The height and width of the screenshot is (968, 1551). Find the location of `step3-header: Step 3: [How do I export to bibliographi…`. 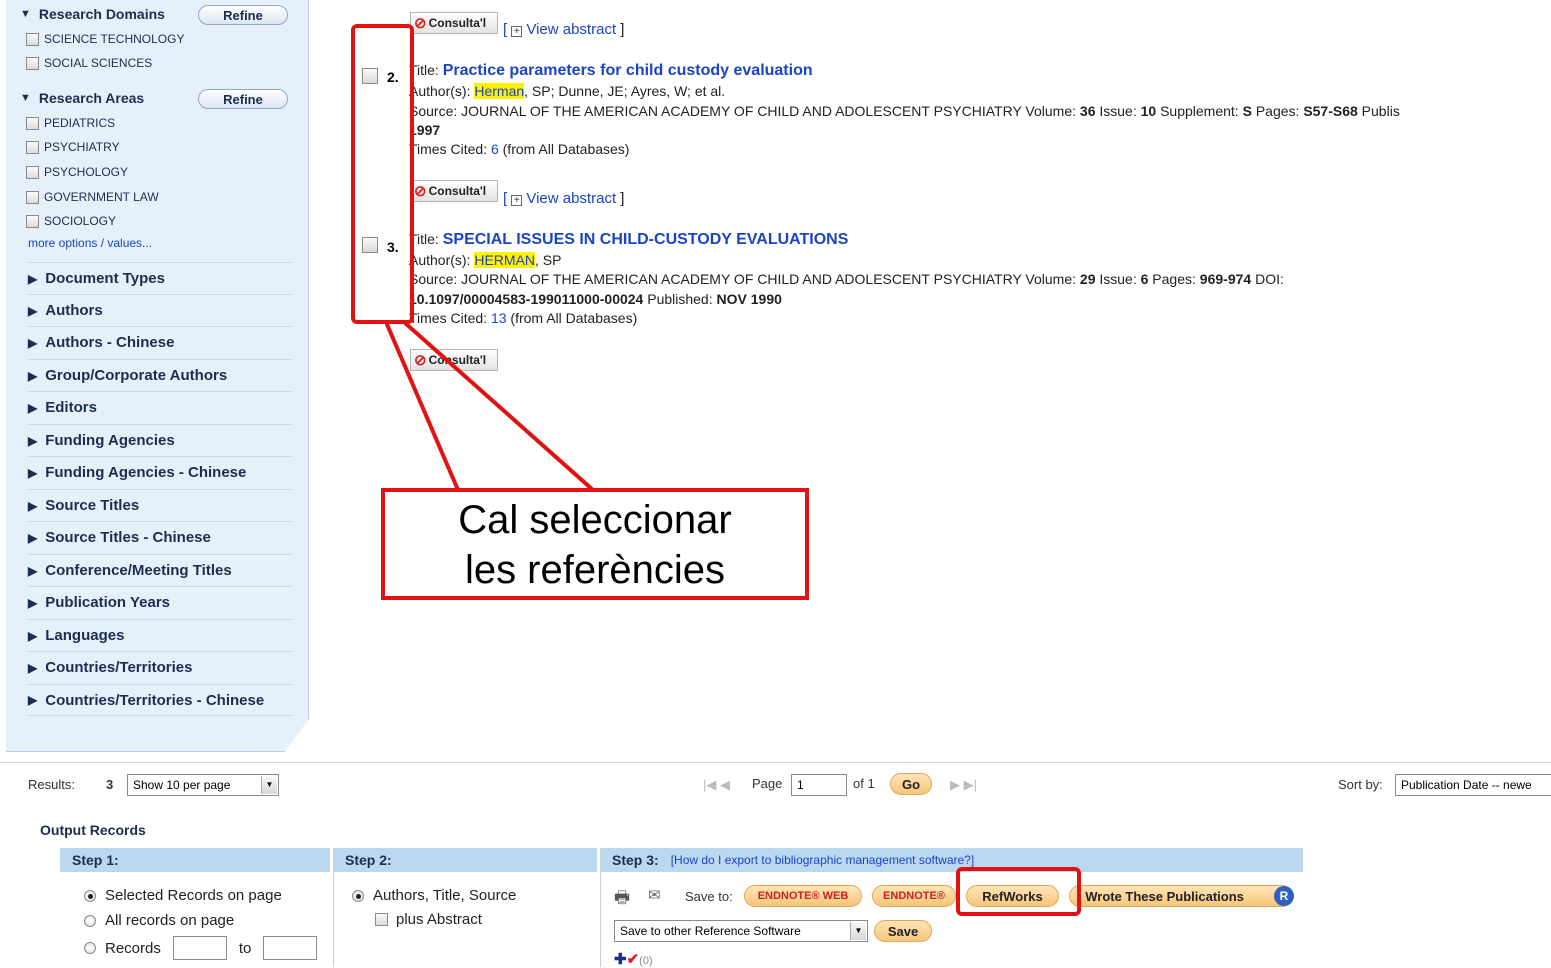

step3-header: Step 3: [How do I export to bibliographi… is located at coordinates (951, 860).